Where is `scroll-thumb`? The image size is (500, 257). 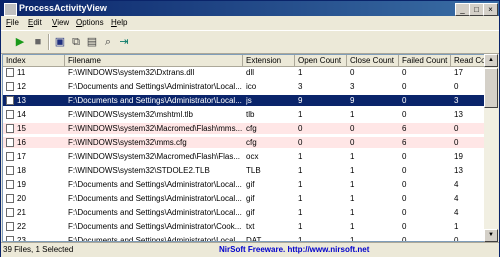
scroll-thumb is located at coordinates (491, 88).